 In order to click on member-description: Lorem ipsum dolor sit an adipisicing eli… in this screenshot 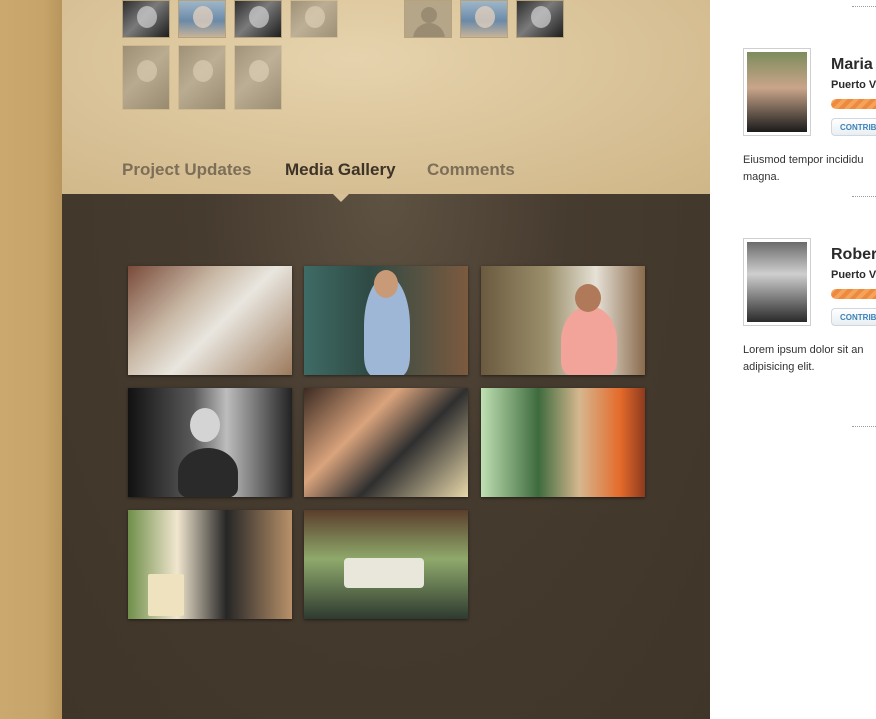, I will do `click(809, 359)`.